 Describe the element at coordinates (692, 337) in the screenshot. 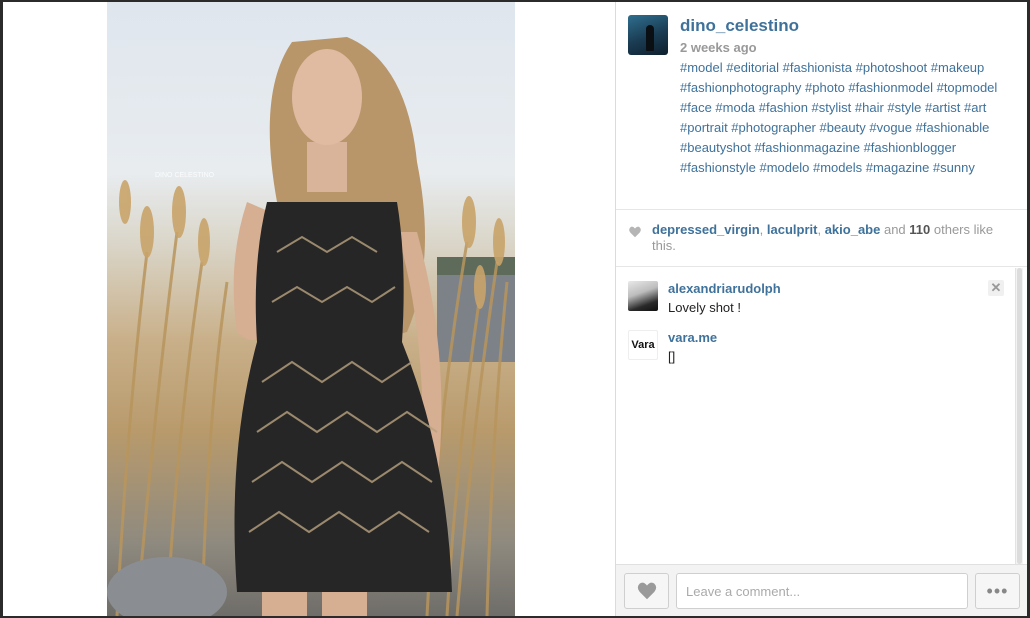

I see `commenter-username: vara.me` at that location.